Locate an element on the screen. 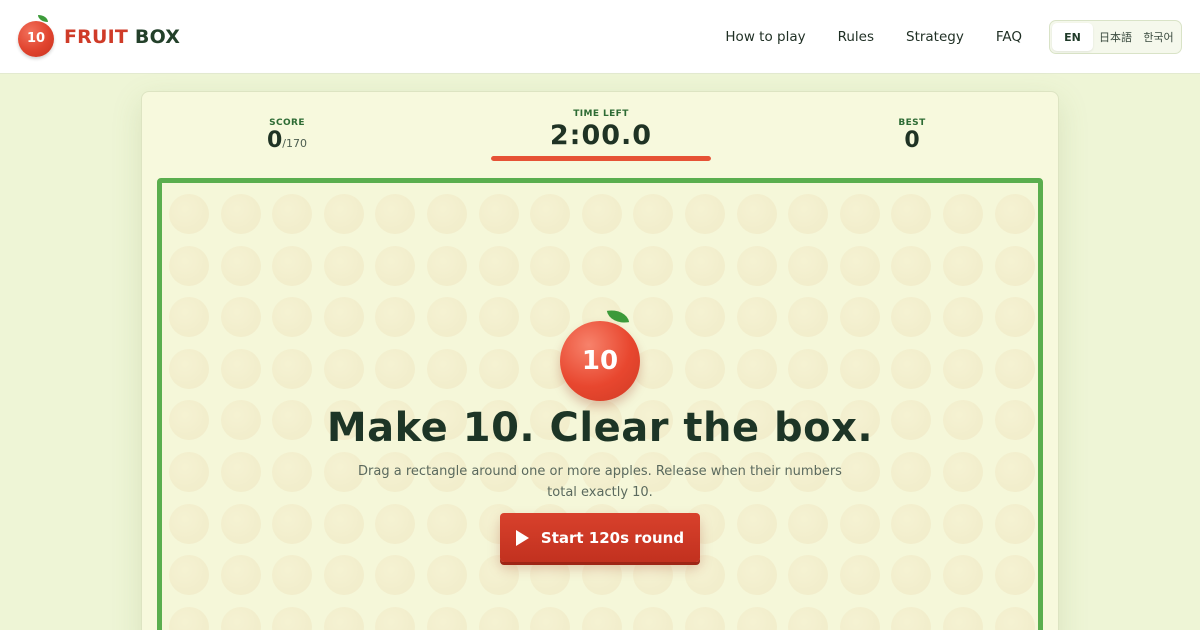 The width and height of the screenshot is (1200, 630). best-stat: BEST 0 is located at coordinates (912, 135).